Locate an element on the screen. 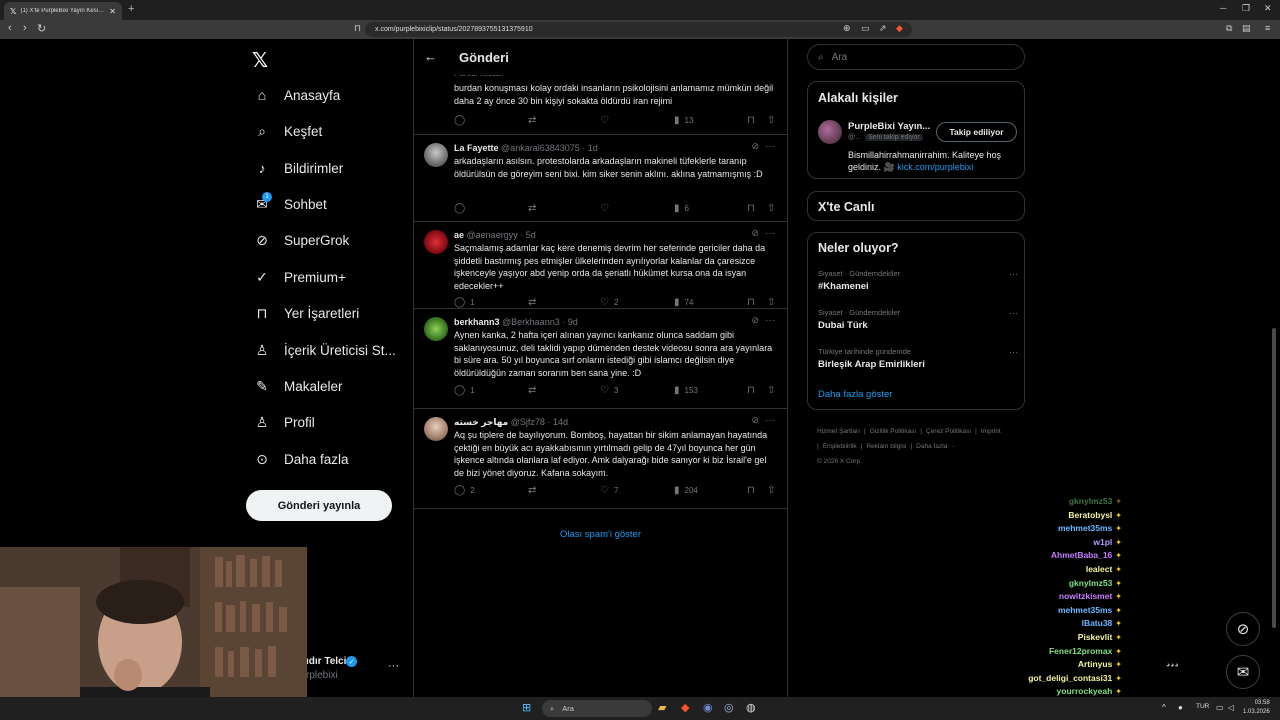 The image size is (1280, 720). minimize-icon: ─ is located at coordinates (1223, 8).